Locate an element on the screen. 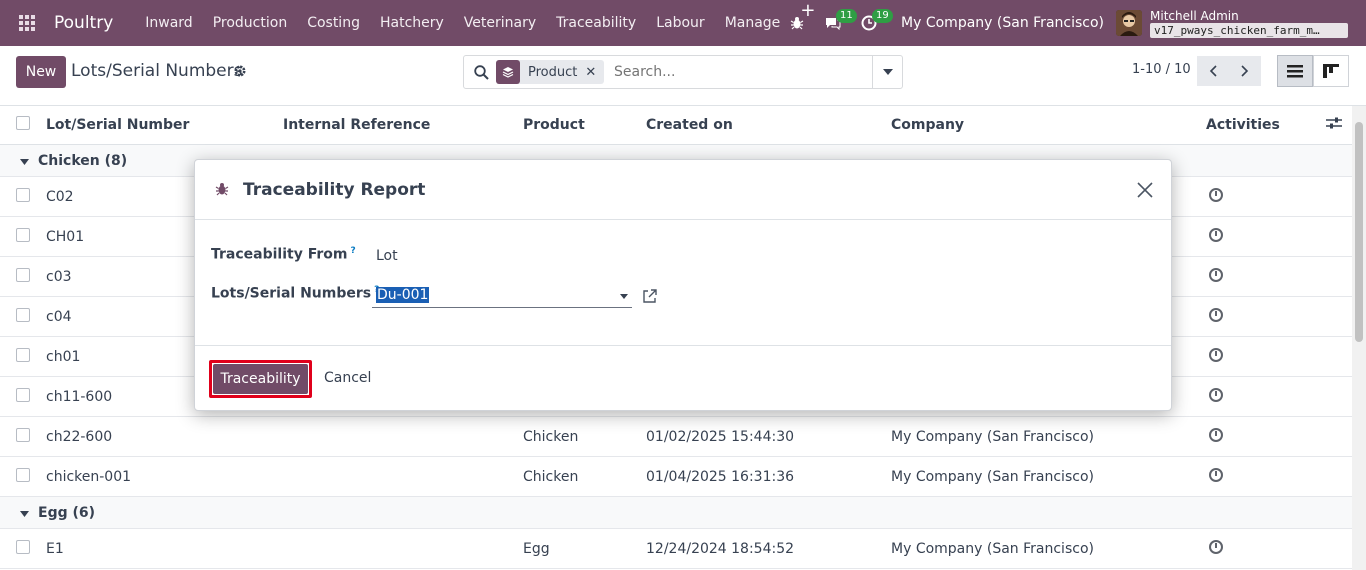 This screenshot has width=1366, height=570. lot-cell: ch01 is located at coordinates (63, 356).